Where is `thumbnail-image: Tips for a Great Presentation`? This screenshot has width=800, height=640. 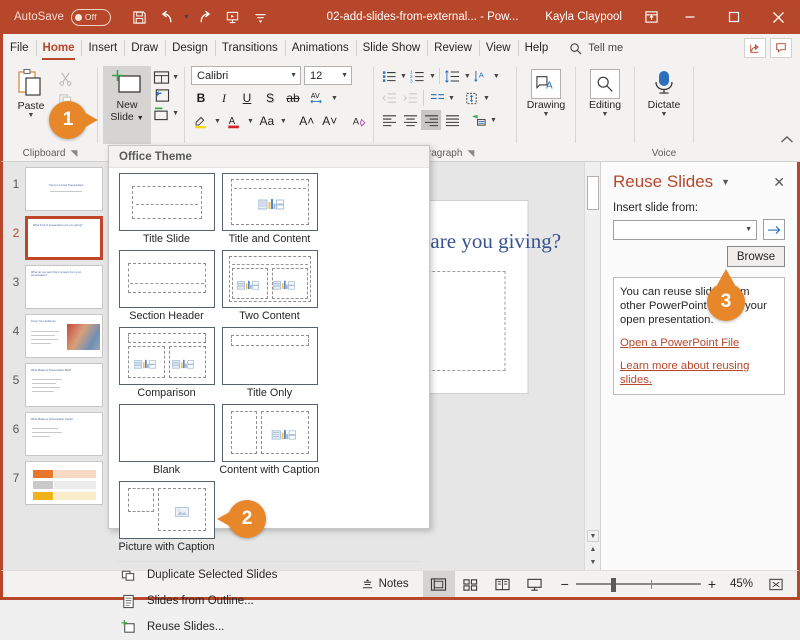 thumbnail-image: Tips for a Great Presentation is located at coordinates (64, 189).